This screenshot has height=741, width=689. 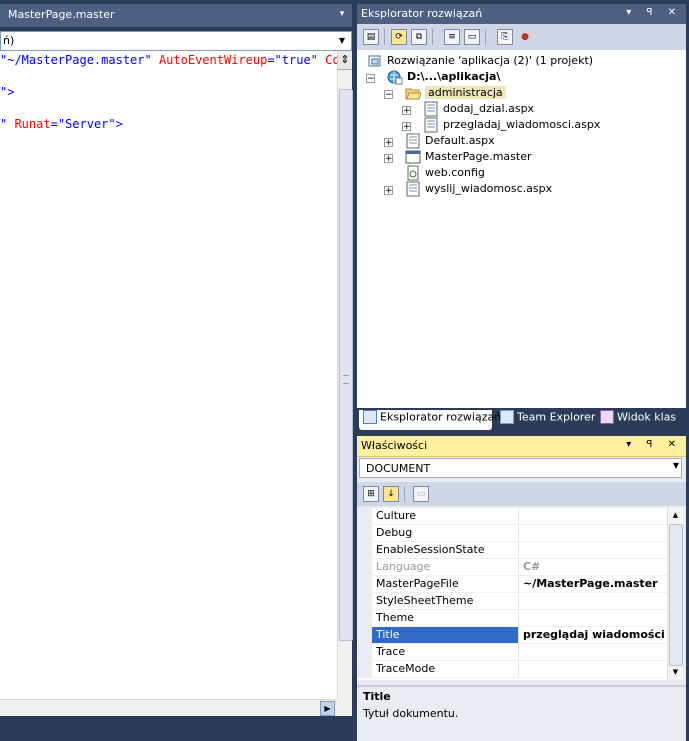 What do you see at coordinates (209, 60) in the screenshot?
I see `code-token: AutoEventWireup` at bounding box center [209, 60].